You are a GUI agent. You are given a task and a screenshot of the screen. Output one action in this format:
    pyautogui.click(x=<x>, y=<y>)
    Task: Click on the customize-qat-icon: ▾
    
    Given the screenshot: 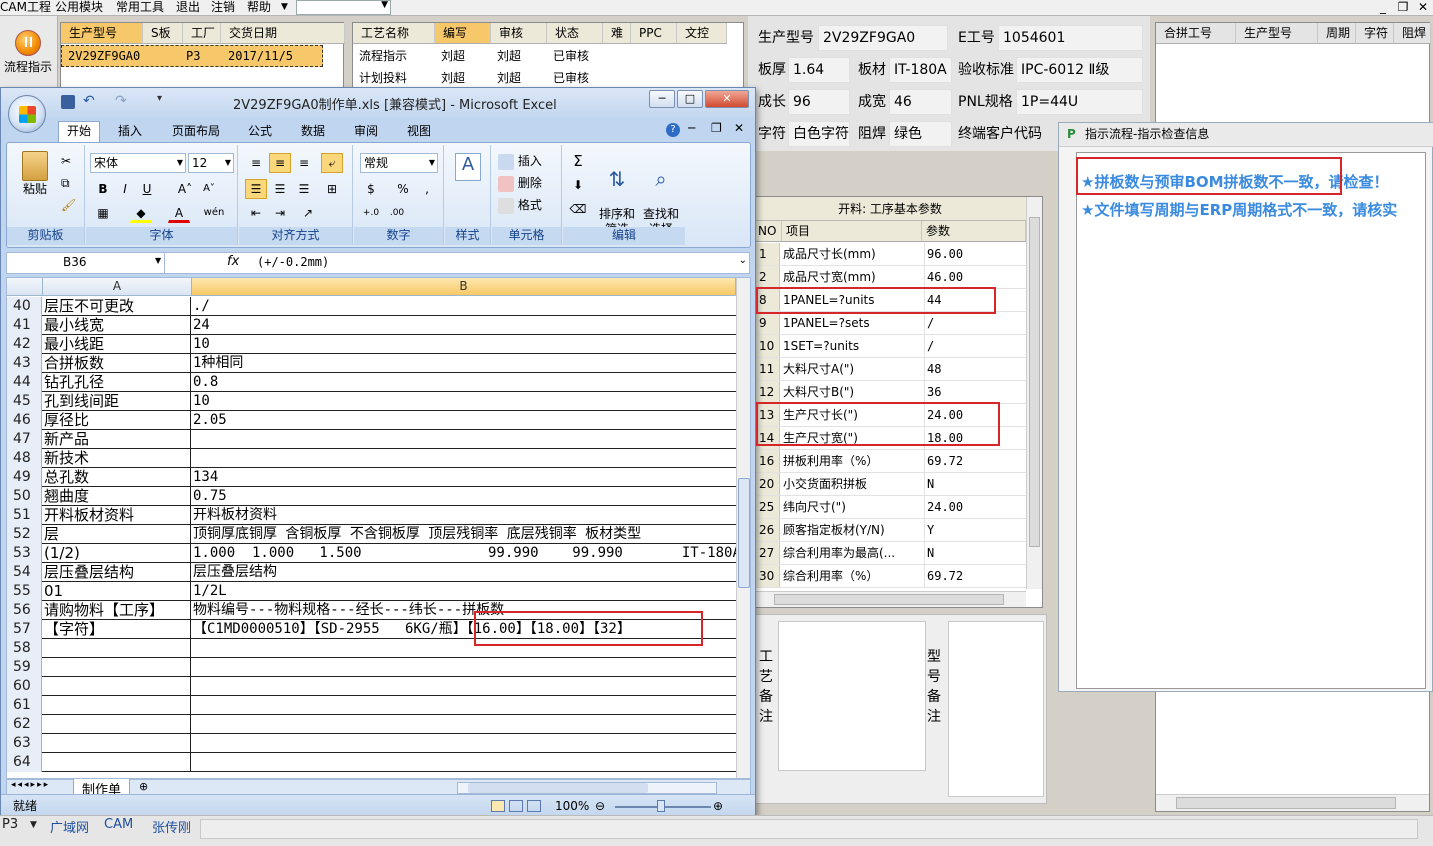 What is the action you would take?
    pyautogui.click(x=159, y=98)
    